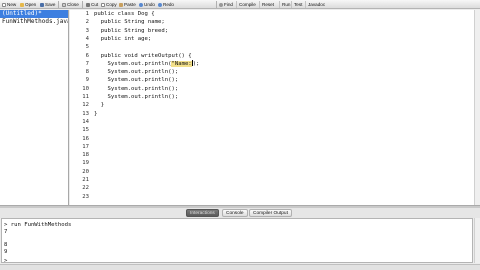 Image resolution: width=480 pixels, height=270 pixels. Describe the element at coordinates (87, 72) in the screenshot. I see `line-number: 8` at that location.